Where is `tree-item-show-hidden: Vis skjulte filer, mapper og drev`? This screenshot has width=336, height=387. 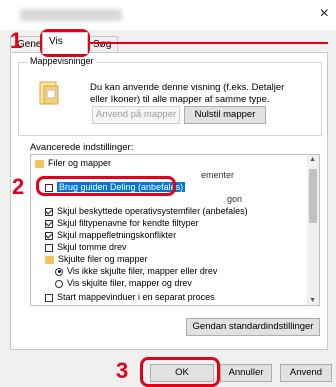
tree-item-show-hidden: Vis skjulte filer, mapper og drev is located at coordinates (123, 283).